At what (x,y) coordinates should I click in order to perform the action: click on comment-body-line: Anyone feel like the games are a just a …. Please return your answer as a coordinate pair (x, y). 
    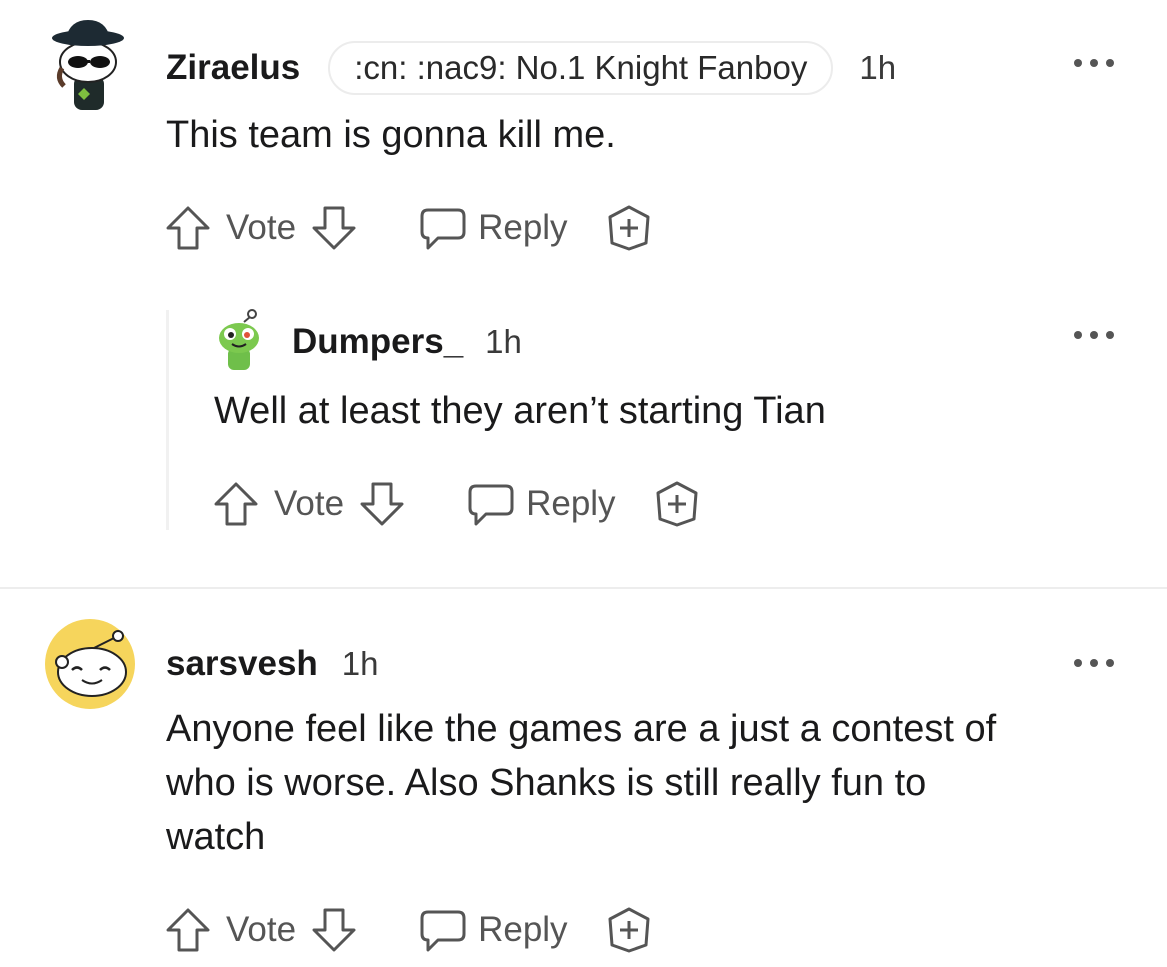
    Looking at the image, I should click on (581, 729).